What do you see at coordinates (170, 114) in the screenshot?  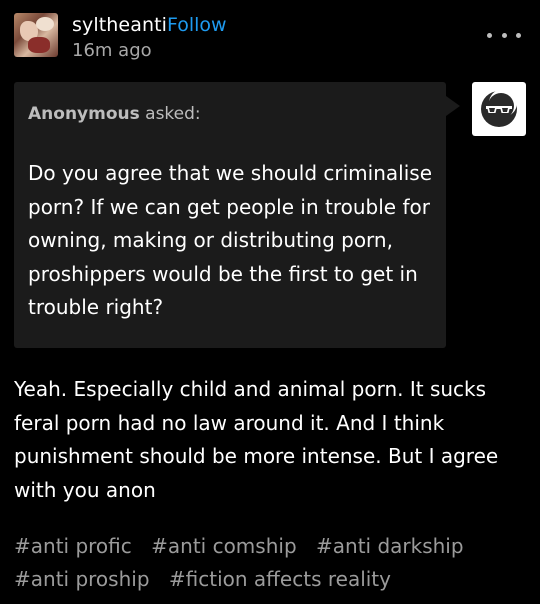 I see `asked-label: asked:` at bounding box center [170, 114].